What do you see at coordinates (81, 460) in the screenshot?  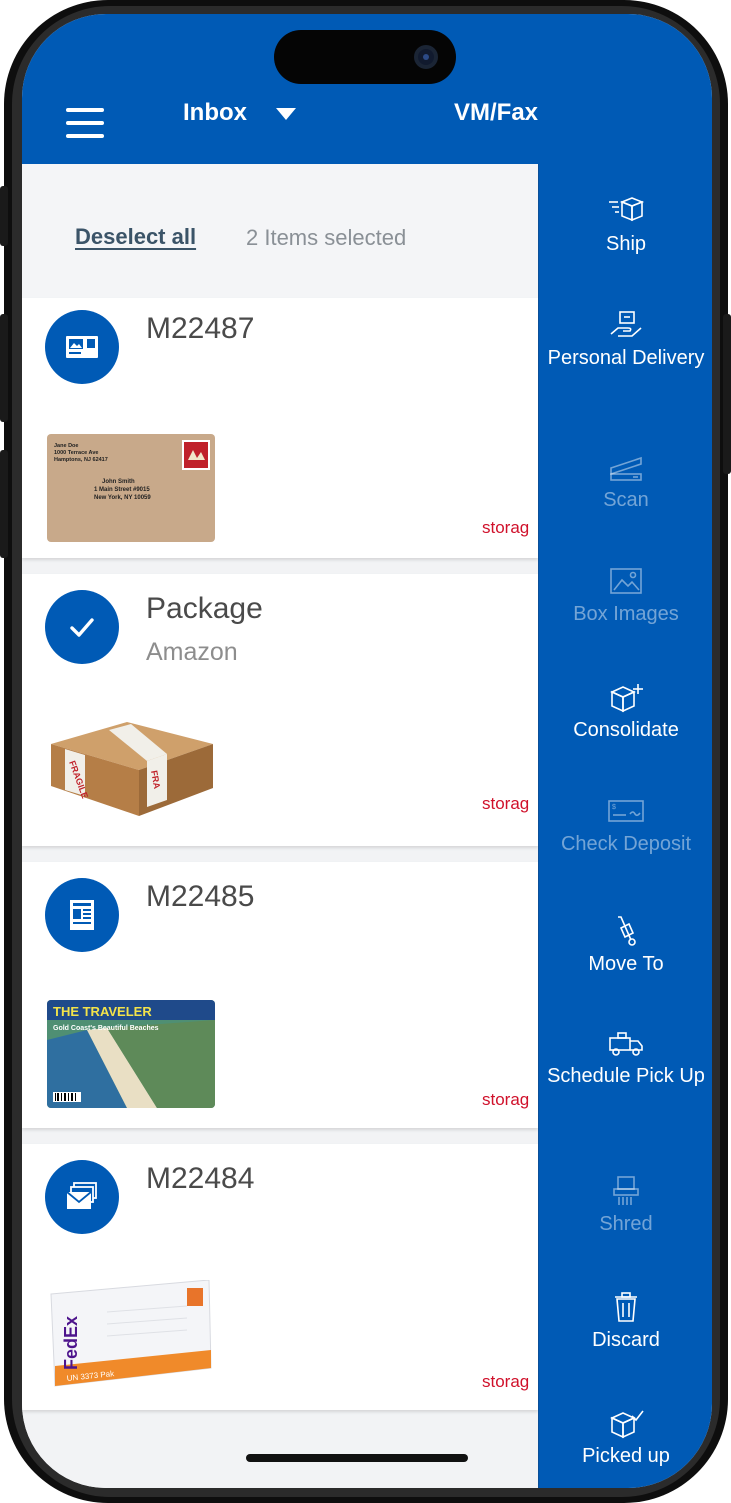 I see `sender-city: Hamptons, NJ 62417` at bounding box center [81, 460].